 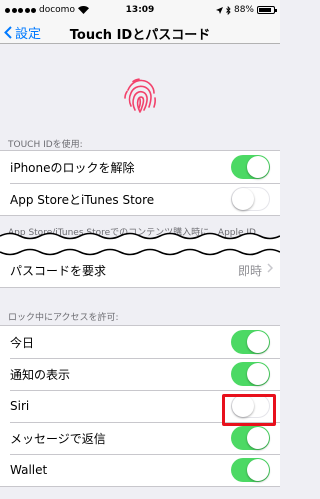 I want to click on reply-with-message-label: メッセージで返信, so click(x=58, y=438).